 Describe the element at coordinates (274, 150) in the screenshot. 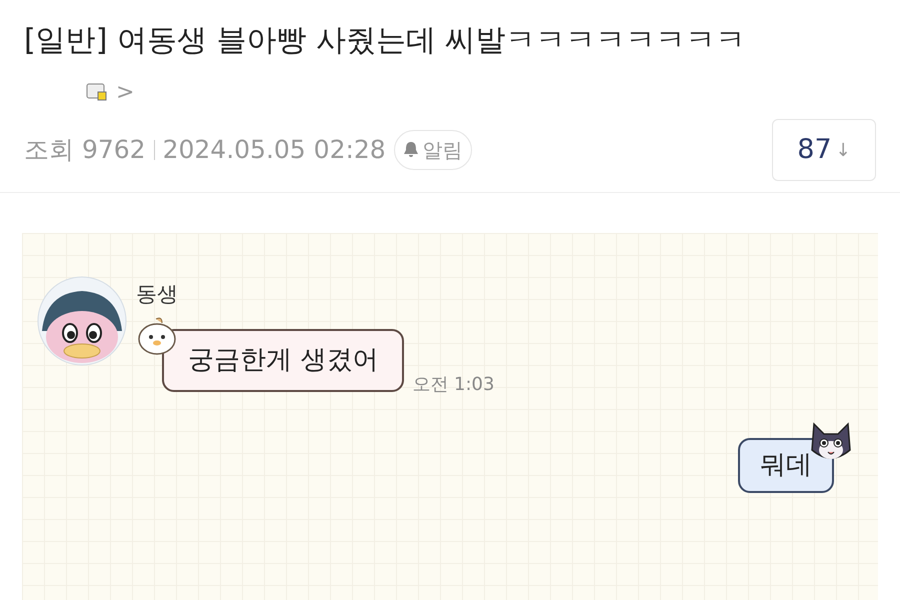

I see `post-date: 2024.05.05 02:28` at that location.